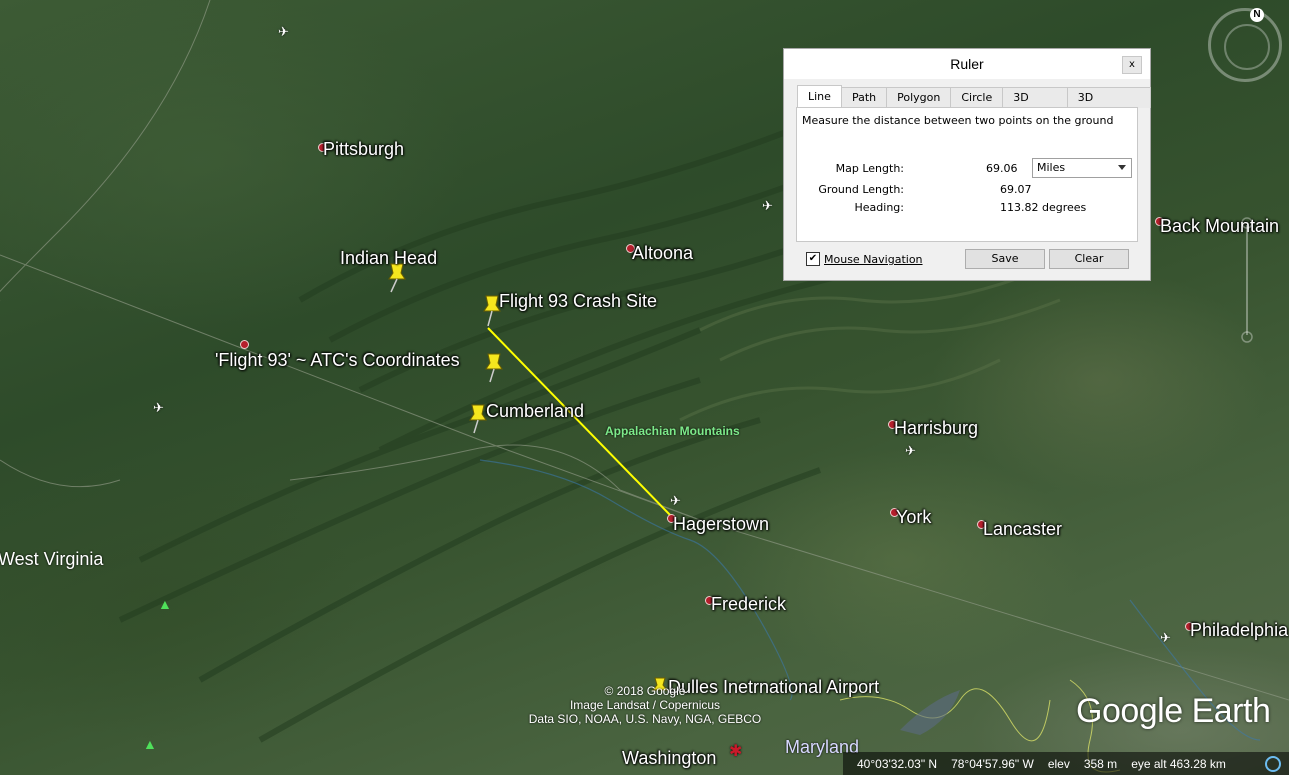 This screenshot has width=1289, height=775. Describe the element at coordinates (1002, 168) in the screenshot. I see `map-length-value: 69.06` at that location.